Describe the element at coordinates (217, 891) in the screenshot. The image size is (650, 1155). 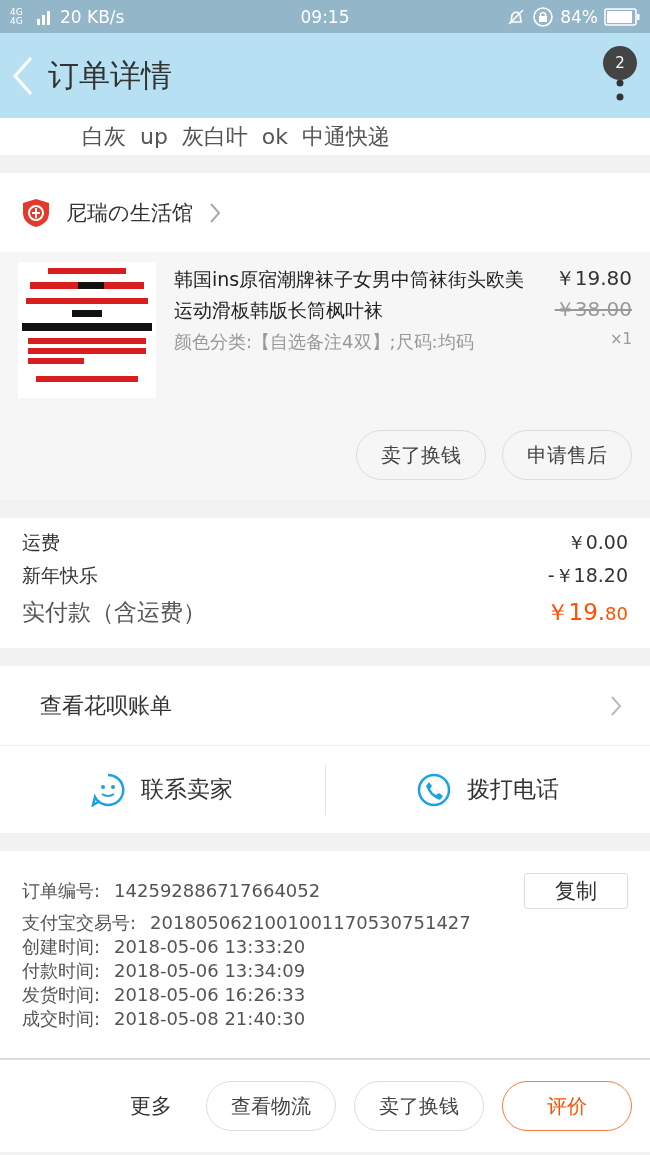
I see `info-value: 142592886717664052` at that location.